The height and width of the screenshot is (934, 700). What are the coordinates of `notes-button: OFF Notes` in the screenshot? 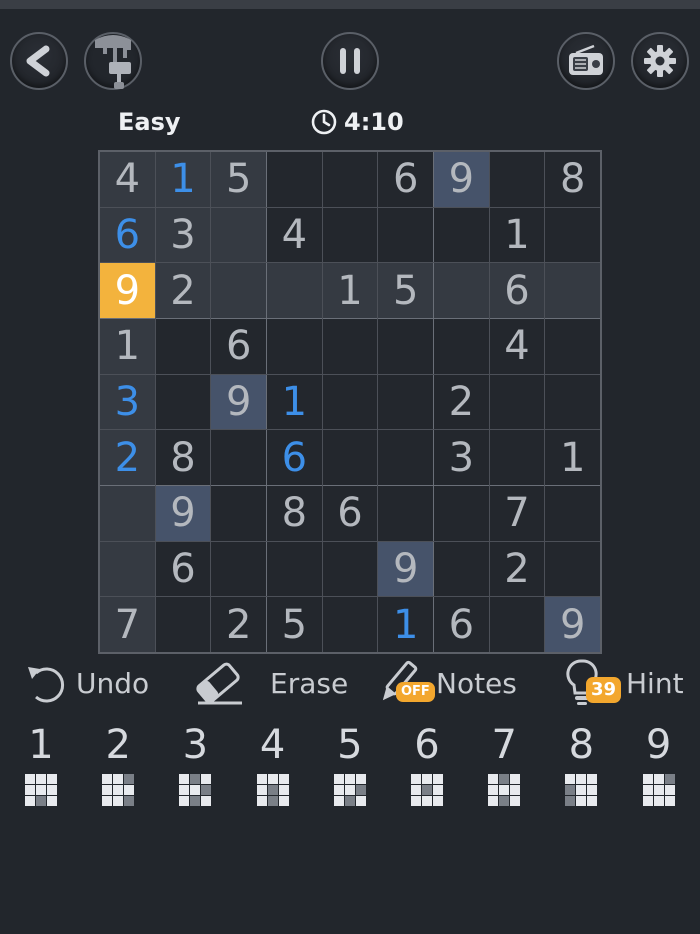 It's located at (444, 683).